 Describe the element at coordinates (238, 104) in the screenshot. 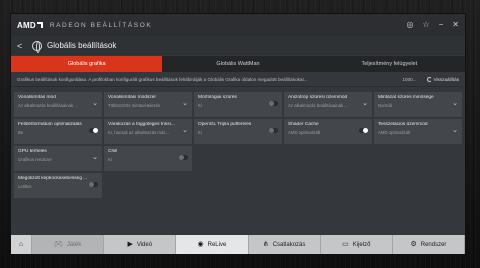

I see `setting-morphological-filtering: Morfológiai szűrés Ki` at that location.